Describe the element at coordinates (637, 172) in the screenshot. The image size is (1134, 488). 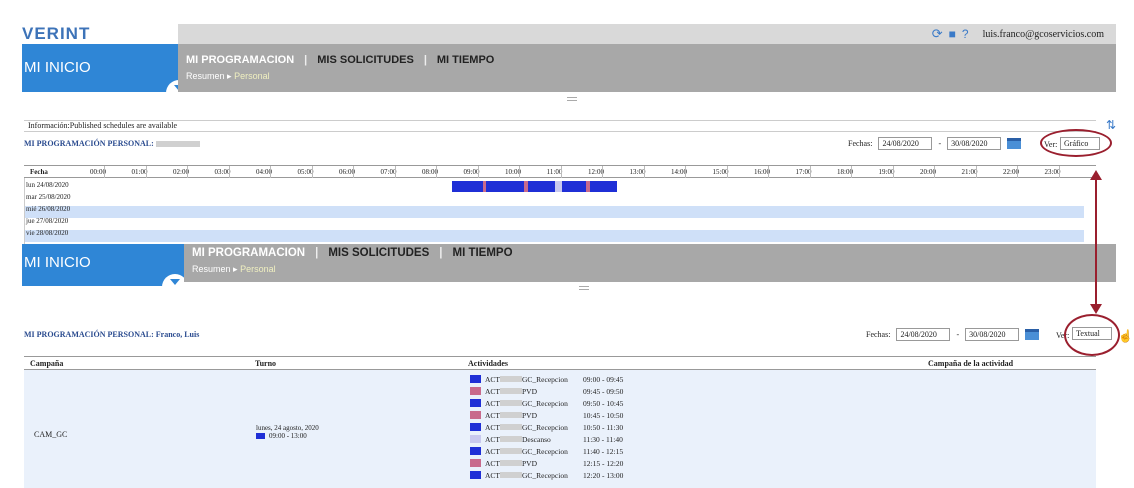
I see `hour-label: 13:00` at that location.